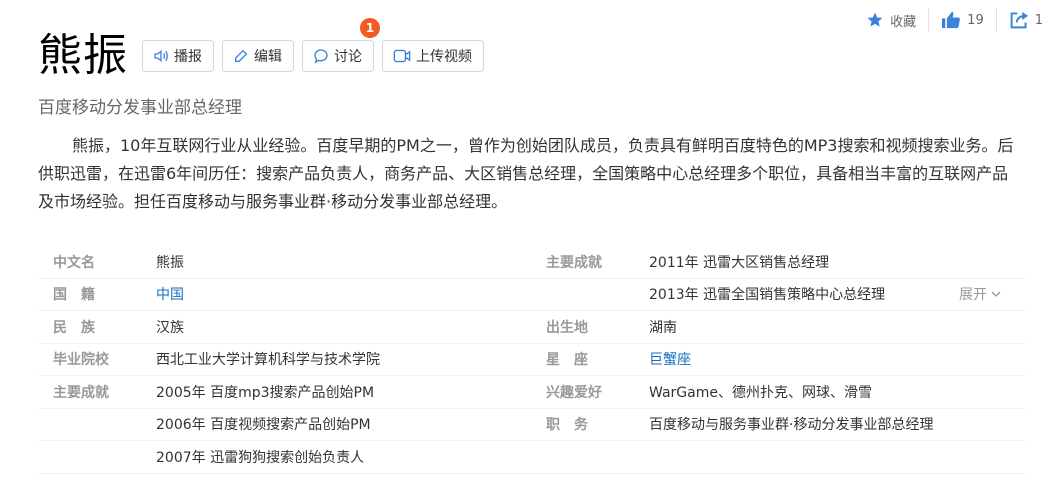 Image resolution: width=1053 pixels, height=498 pixels. I want to click on discuss-button: 讨论, so click(338, 56).